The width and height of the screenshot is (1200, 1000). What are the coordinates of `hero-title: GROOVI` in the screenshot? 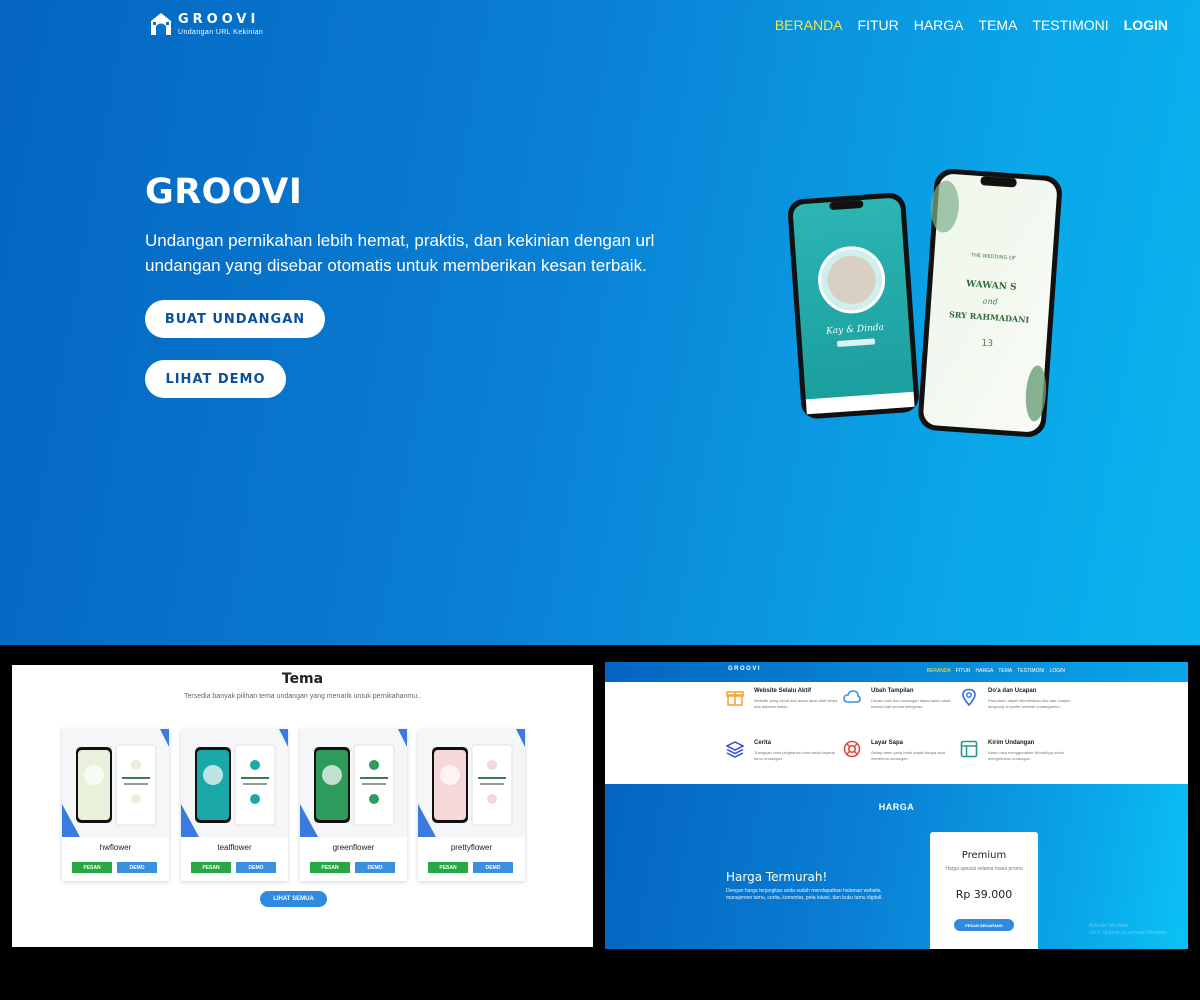 It's located at (224, 192).